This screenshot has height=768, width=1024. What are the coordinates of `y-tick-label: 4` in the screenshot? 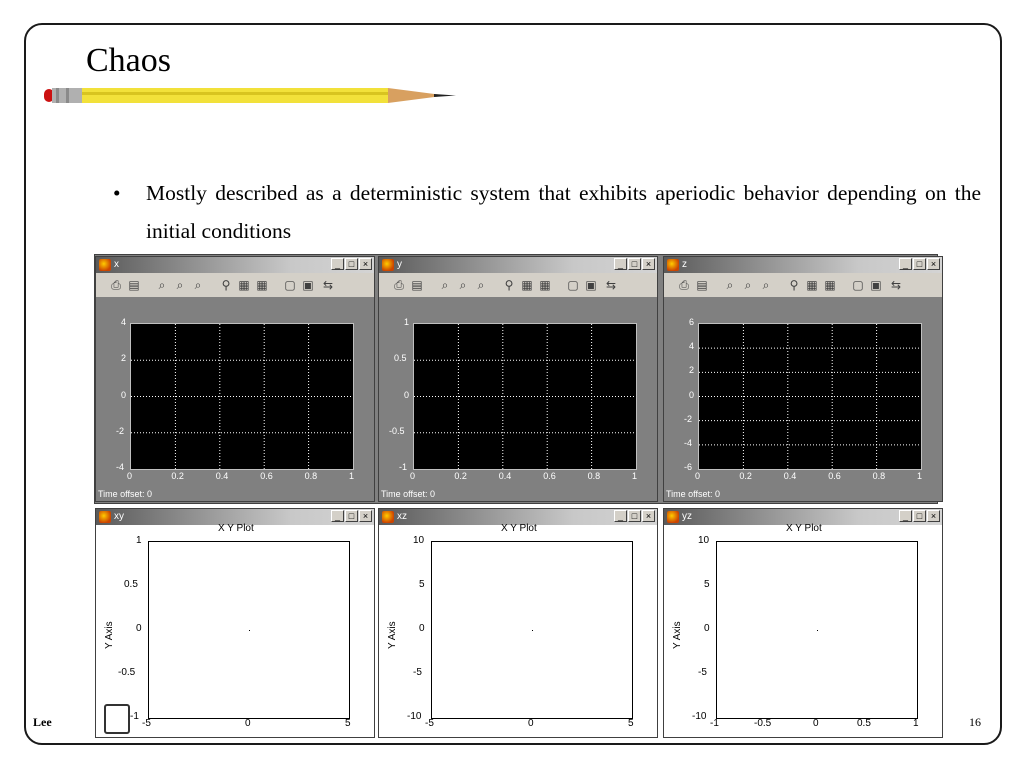 It's located at (124, 322).